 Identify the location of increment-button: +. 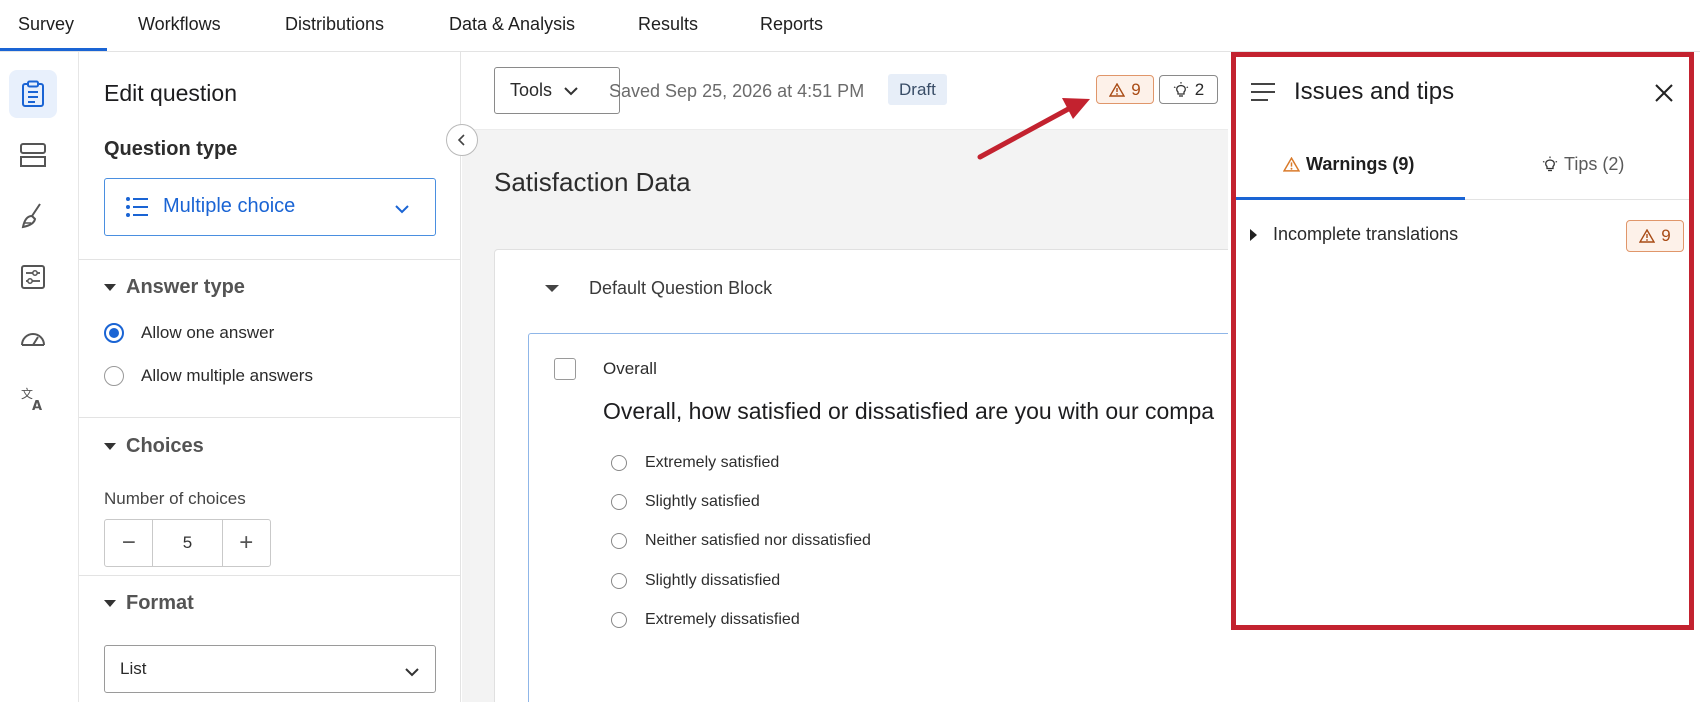
(246, 543).